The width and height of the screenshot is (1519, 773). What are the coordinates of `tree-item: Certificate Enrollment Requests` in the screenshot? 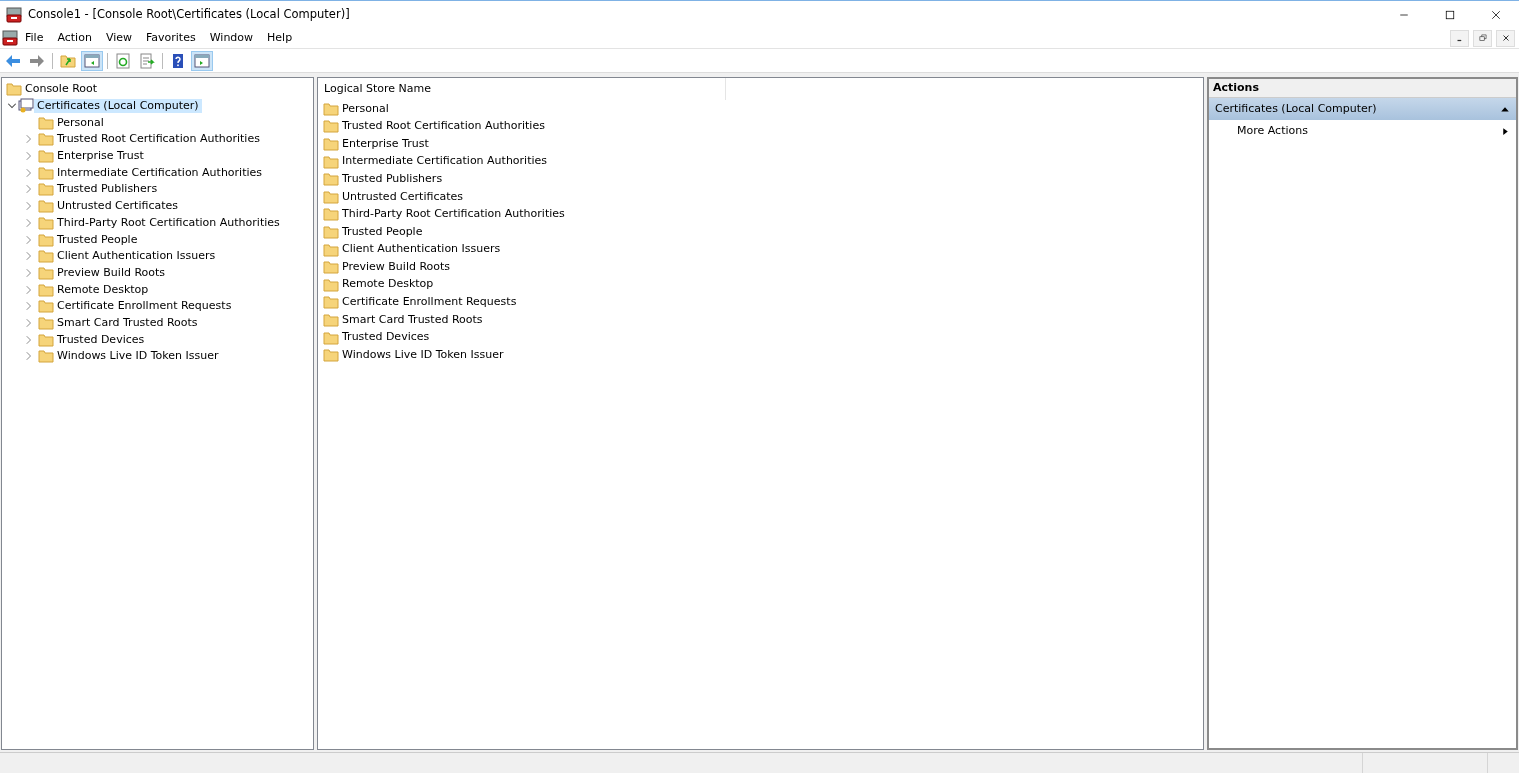 It's located at (144, 306).